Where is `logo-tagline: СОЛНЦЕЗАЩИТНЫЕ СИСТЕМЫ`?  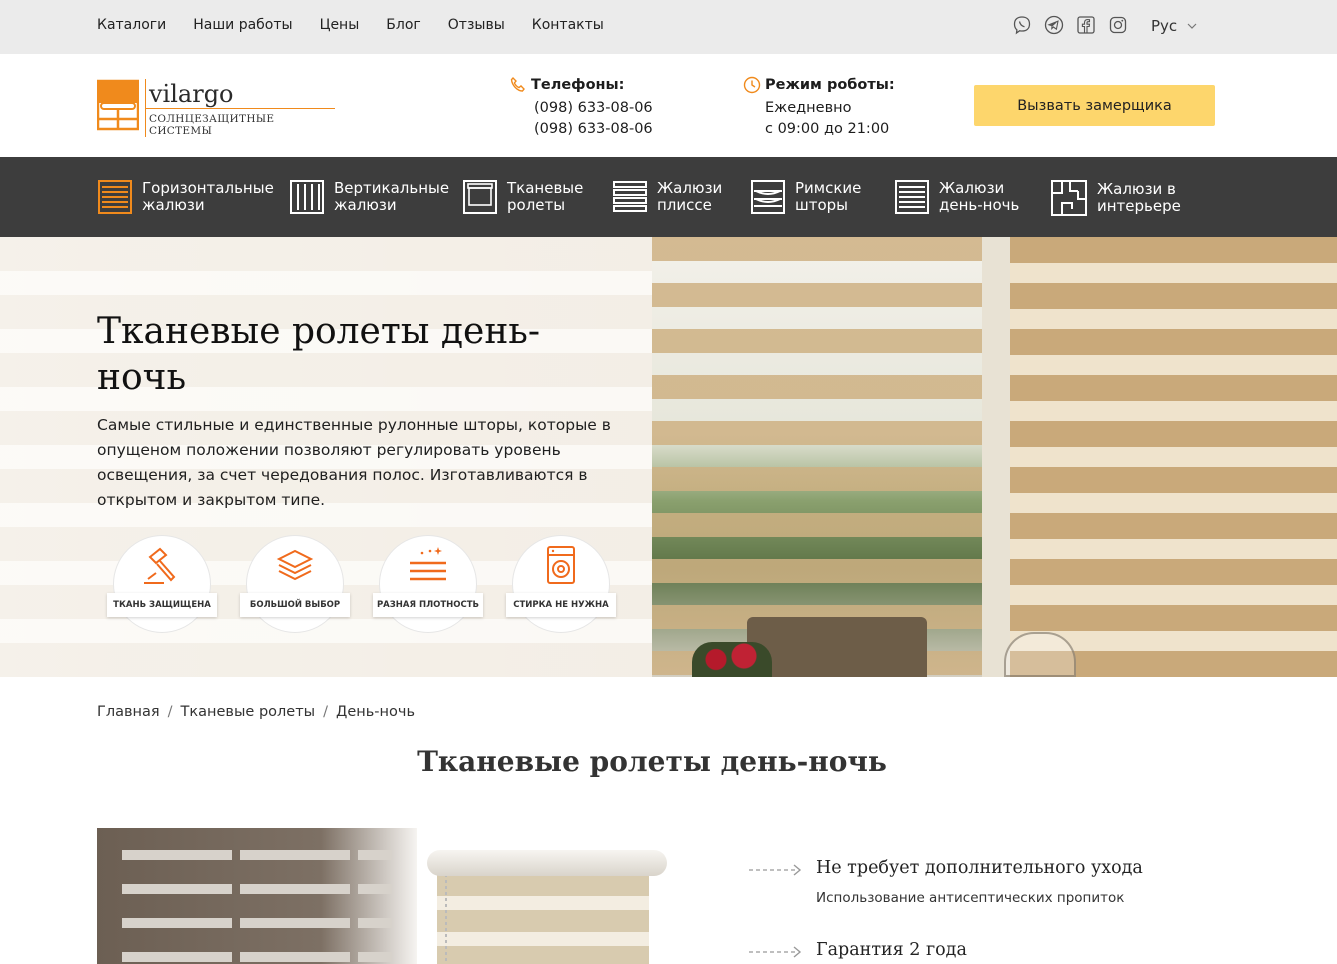 logo-tagline: СОЛНЦЕЗАЩИТНЫЕ СИСТЕМЫ is located at coordinates (240, 122).